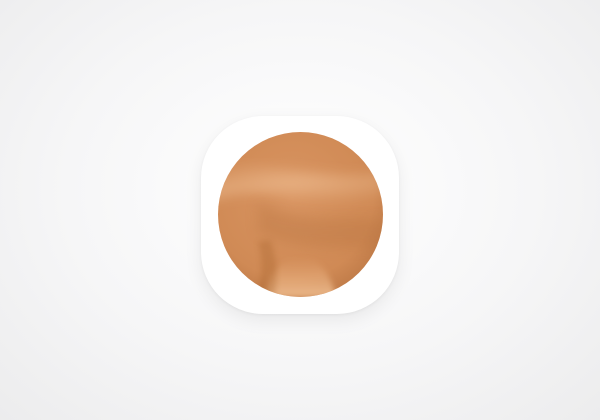  I want to click on artwork-image, so click(300, 214).